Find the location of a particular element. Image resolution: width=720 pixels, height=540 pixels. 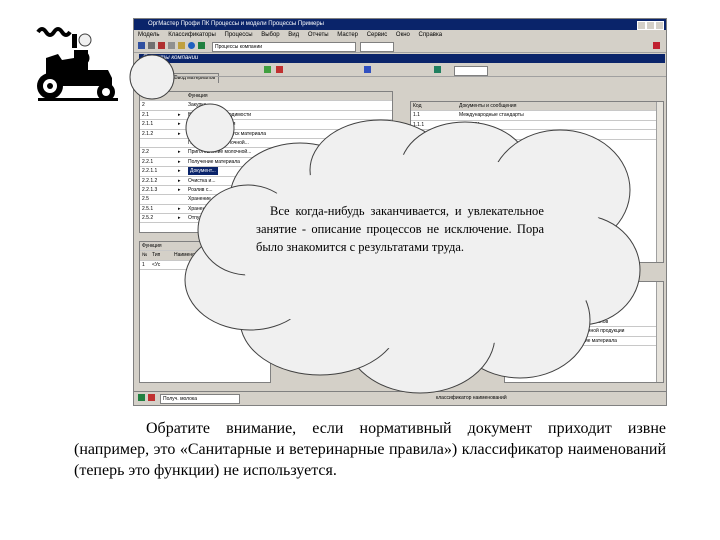

globe-icon is located at coordinates (191, 45).